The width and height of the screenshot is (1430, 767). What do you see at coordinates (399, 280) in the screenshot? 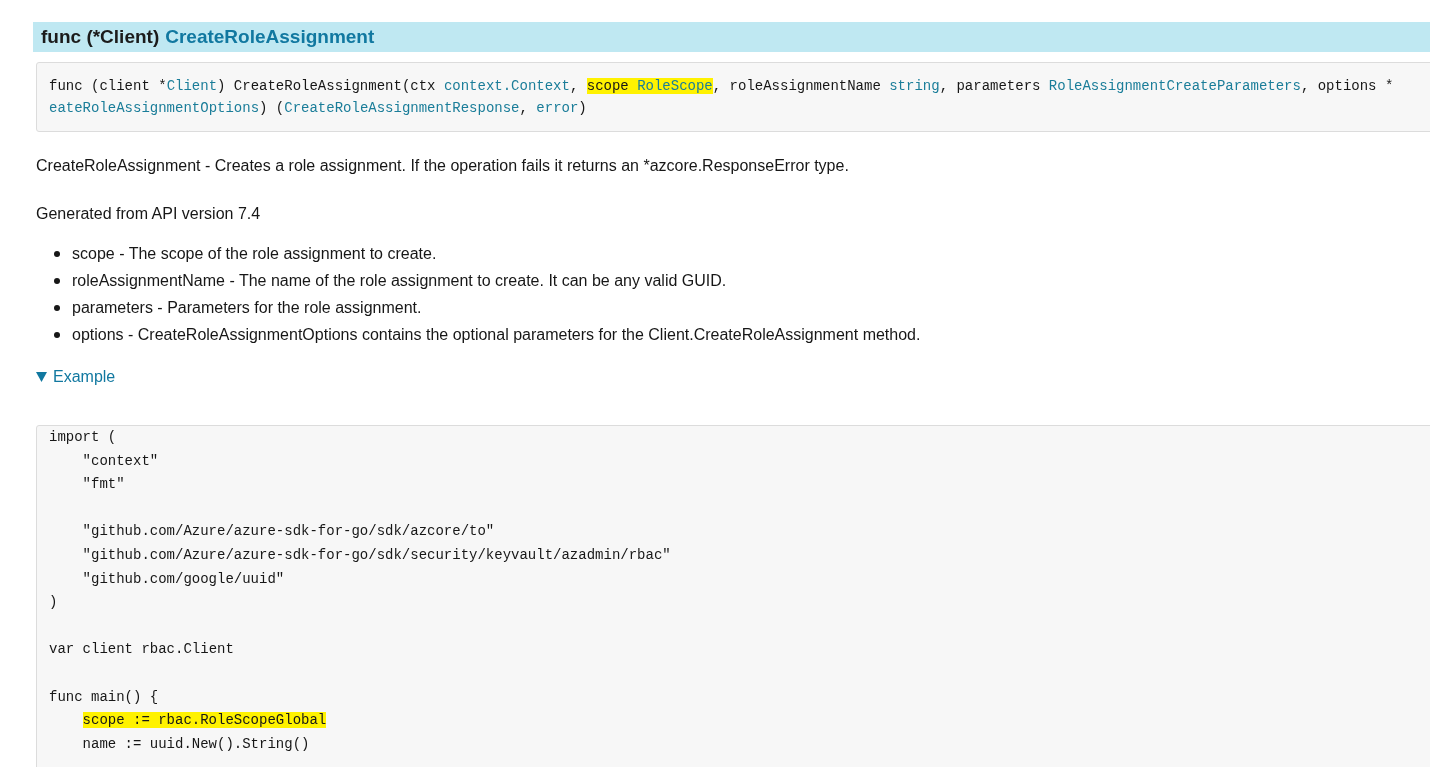
I see `parameter-description: roleAssignmentName - The name of the role assignment to create. It can be any valid GUID.` at bounding box center [399, 280].